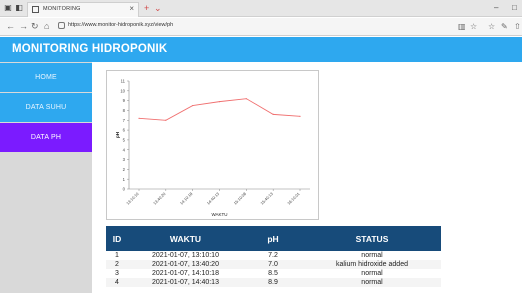 Image resolution: width=522 pixels, height=293 pixels. Describe the element at coordinates (83, 9) in the screenshot. I see `browser-tab: MONITORING ×` at that location.